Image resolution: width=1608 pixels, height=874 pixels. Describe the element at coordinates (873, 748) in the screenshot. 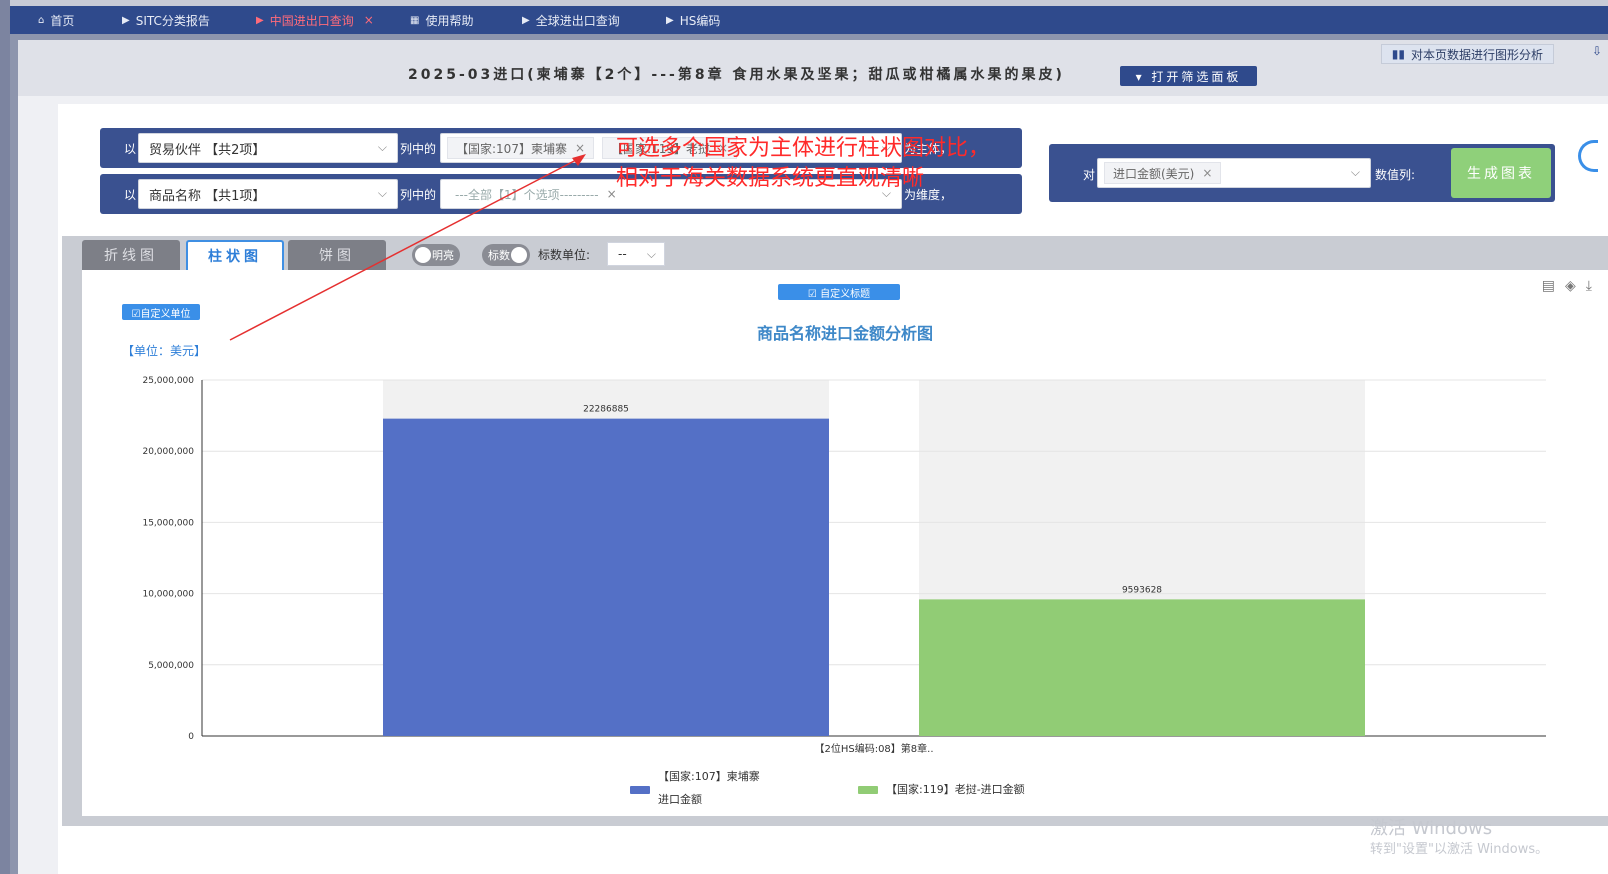

I see `x-category-label: 【2位HS编码:08】第8章..` at that location.